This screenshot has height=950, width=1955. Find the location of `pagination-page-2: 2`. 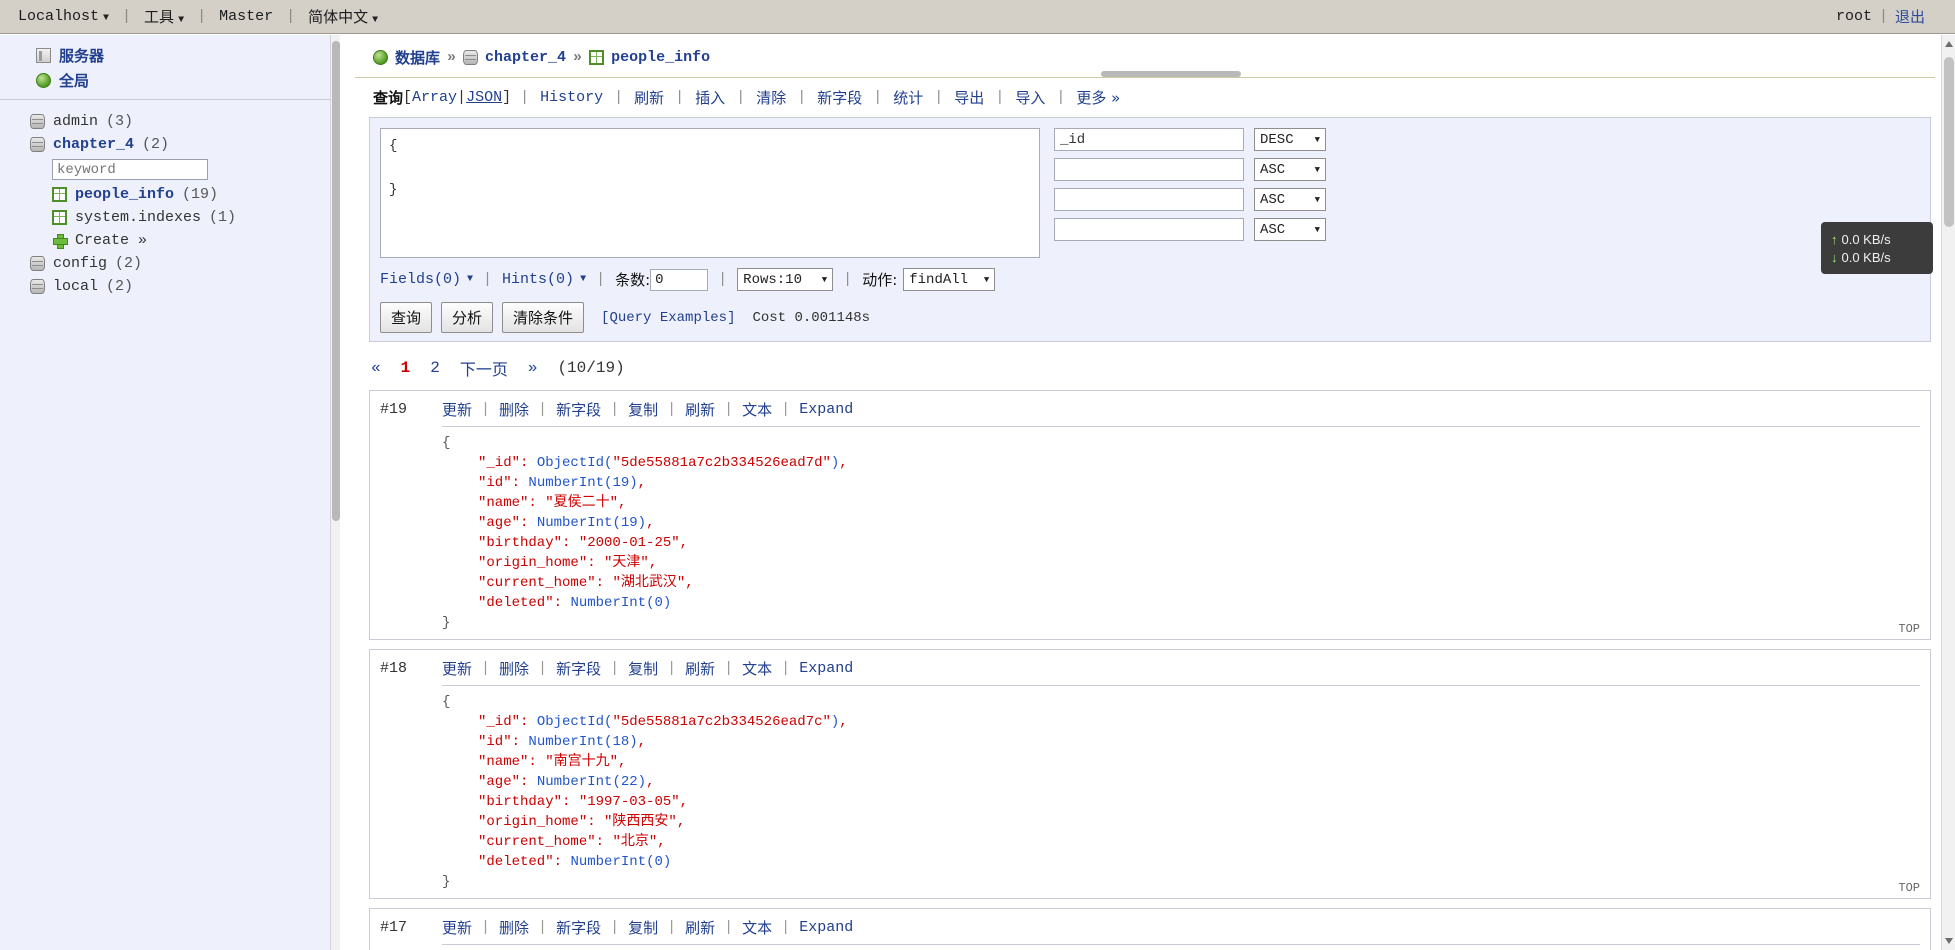

pagination-page-2: 2 is located at coordinates (435, 368).